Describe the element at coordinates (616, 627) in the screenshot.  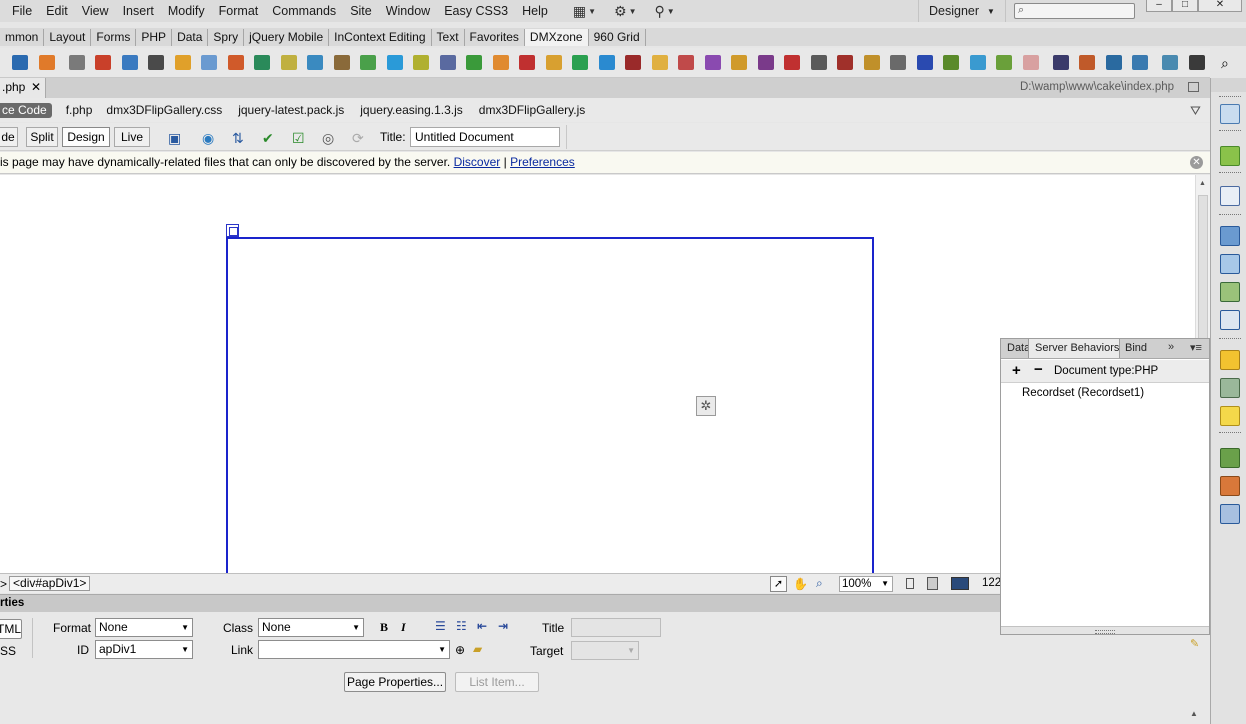
I see `title-field` at that location.